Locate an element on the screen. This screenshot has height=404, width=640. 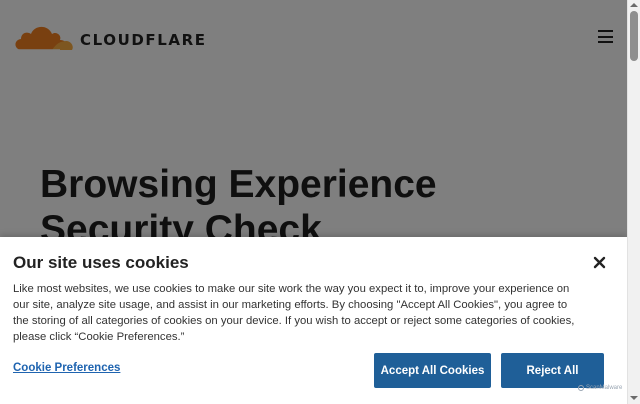
close-icon is located at coordinates (600, 263).